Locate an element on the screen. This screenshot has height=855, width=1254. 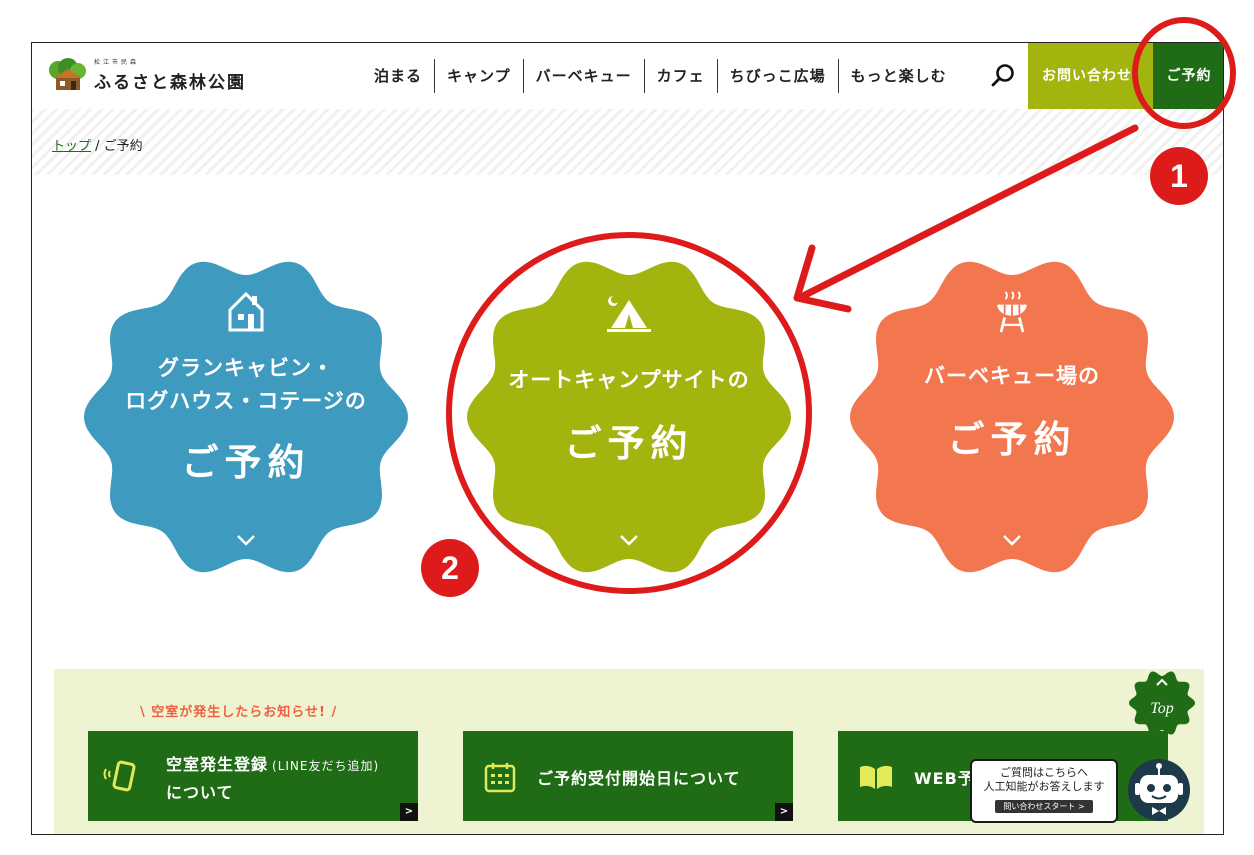
breadcrumb: トップ / ご予約 is located at coordinates (97, 144).